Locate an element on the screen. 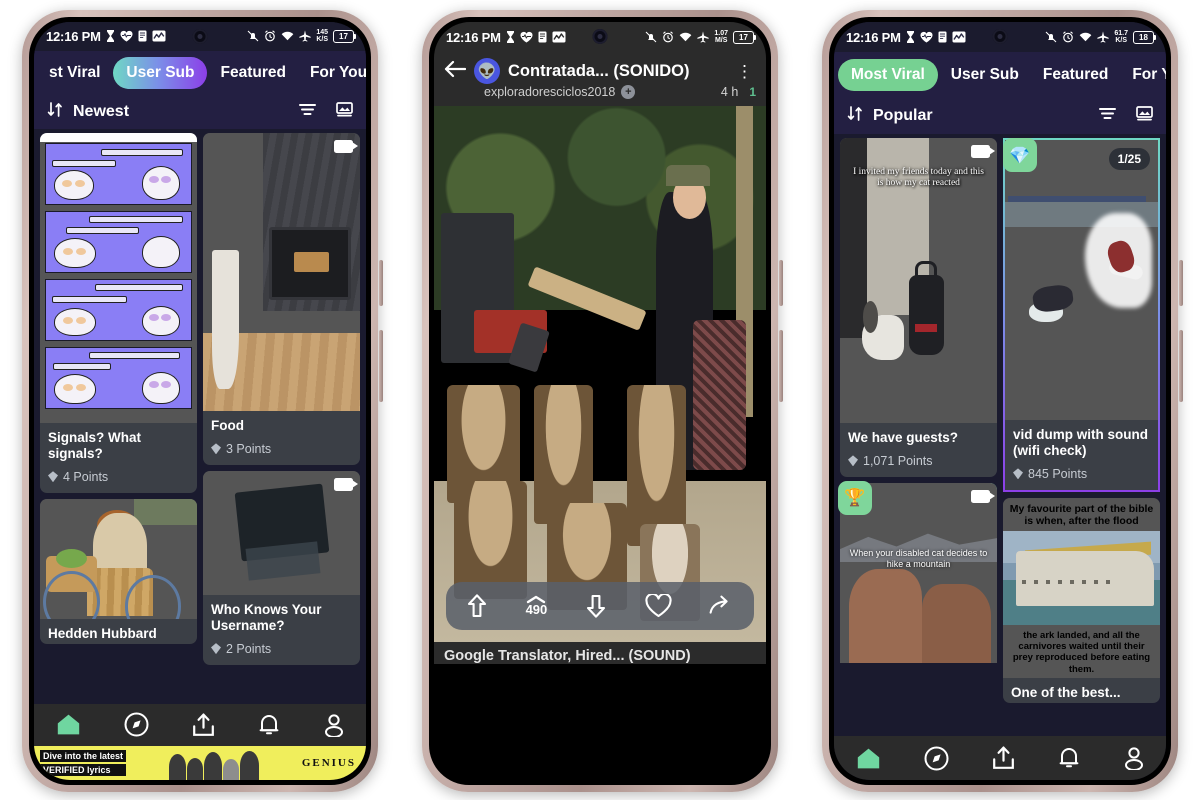 The width and height of the screenshot is (1200, 800). post-title: Food is located at coordinates (227, 425).